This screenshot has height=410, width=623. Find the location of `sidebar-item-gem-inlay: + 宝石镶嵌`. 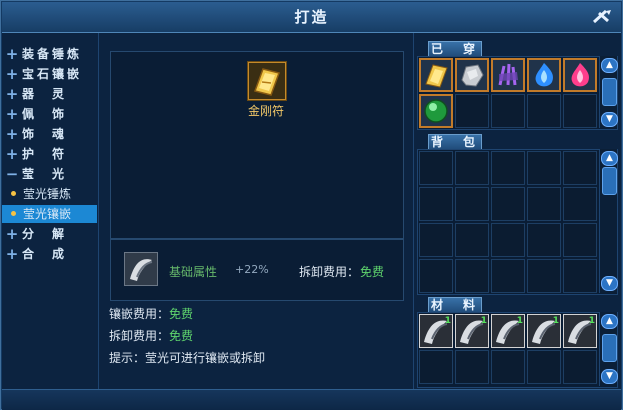

sidebar-item-gem-inlay: + 宝石镶嵌 is located at coordinates (49, 74).